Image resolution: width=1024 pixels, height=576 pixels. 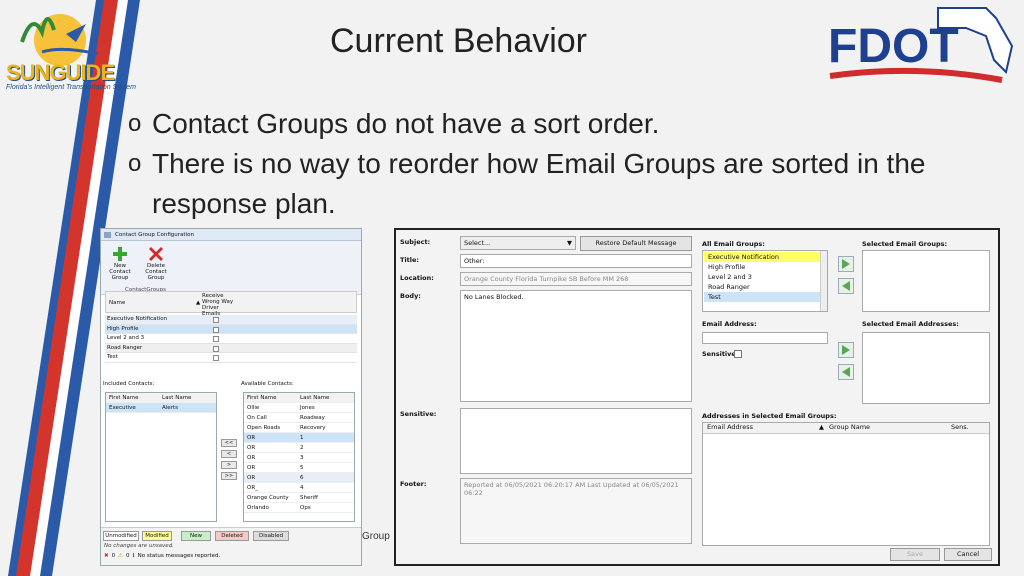 I want to click on list-item: Executive Alerts, so click(x=161, y=408).